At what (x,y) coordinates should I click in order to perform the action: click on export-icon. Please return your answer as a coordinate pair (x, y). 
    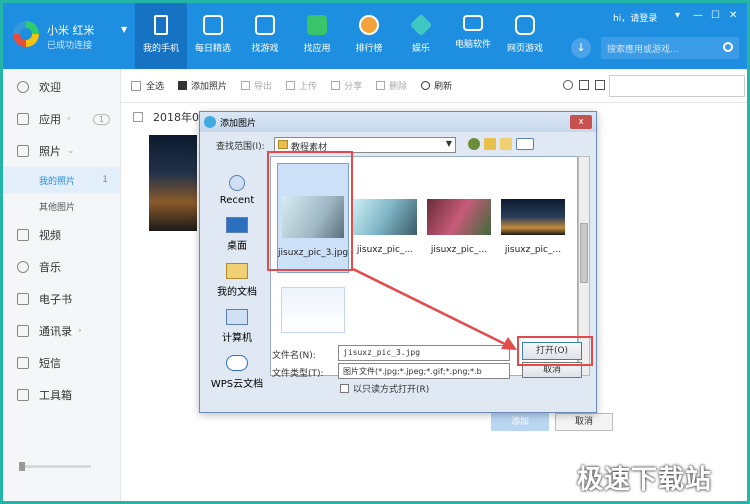
    Looking at the image, I should click on (246, 85).